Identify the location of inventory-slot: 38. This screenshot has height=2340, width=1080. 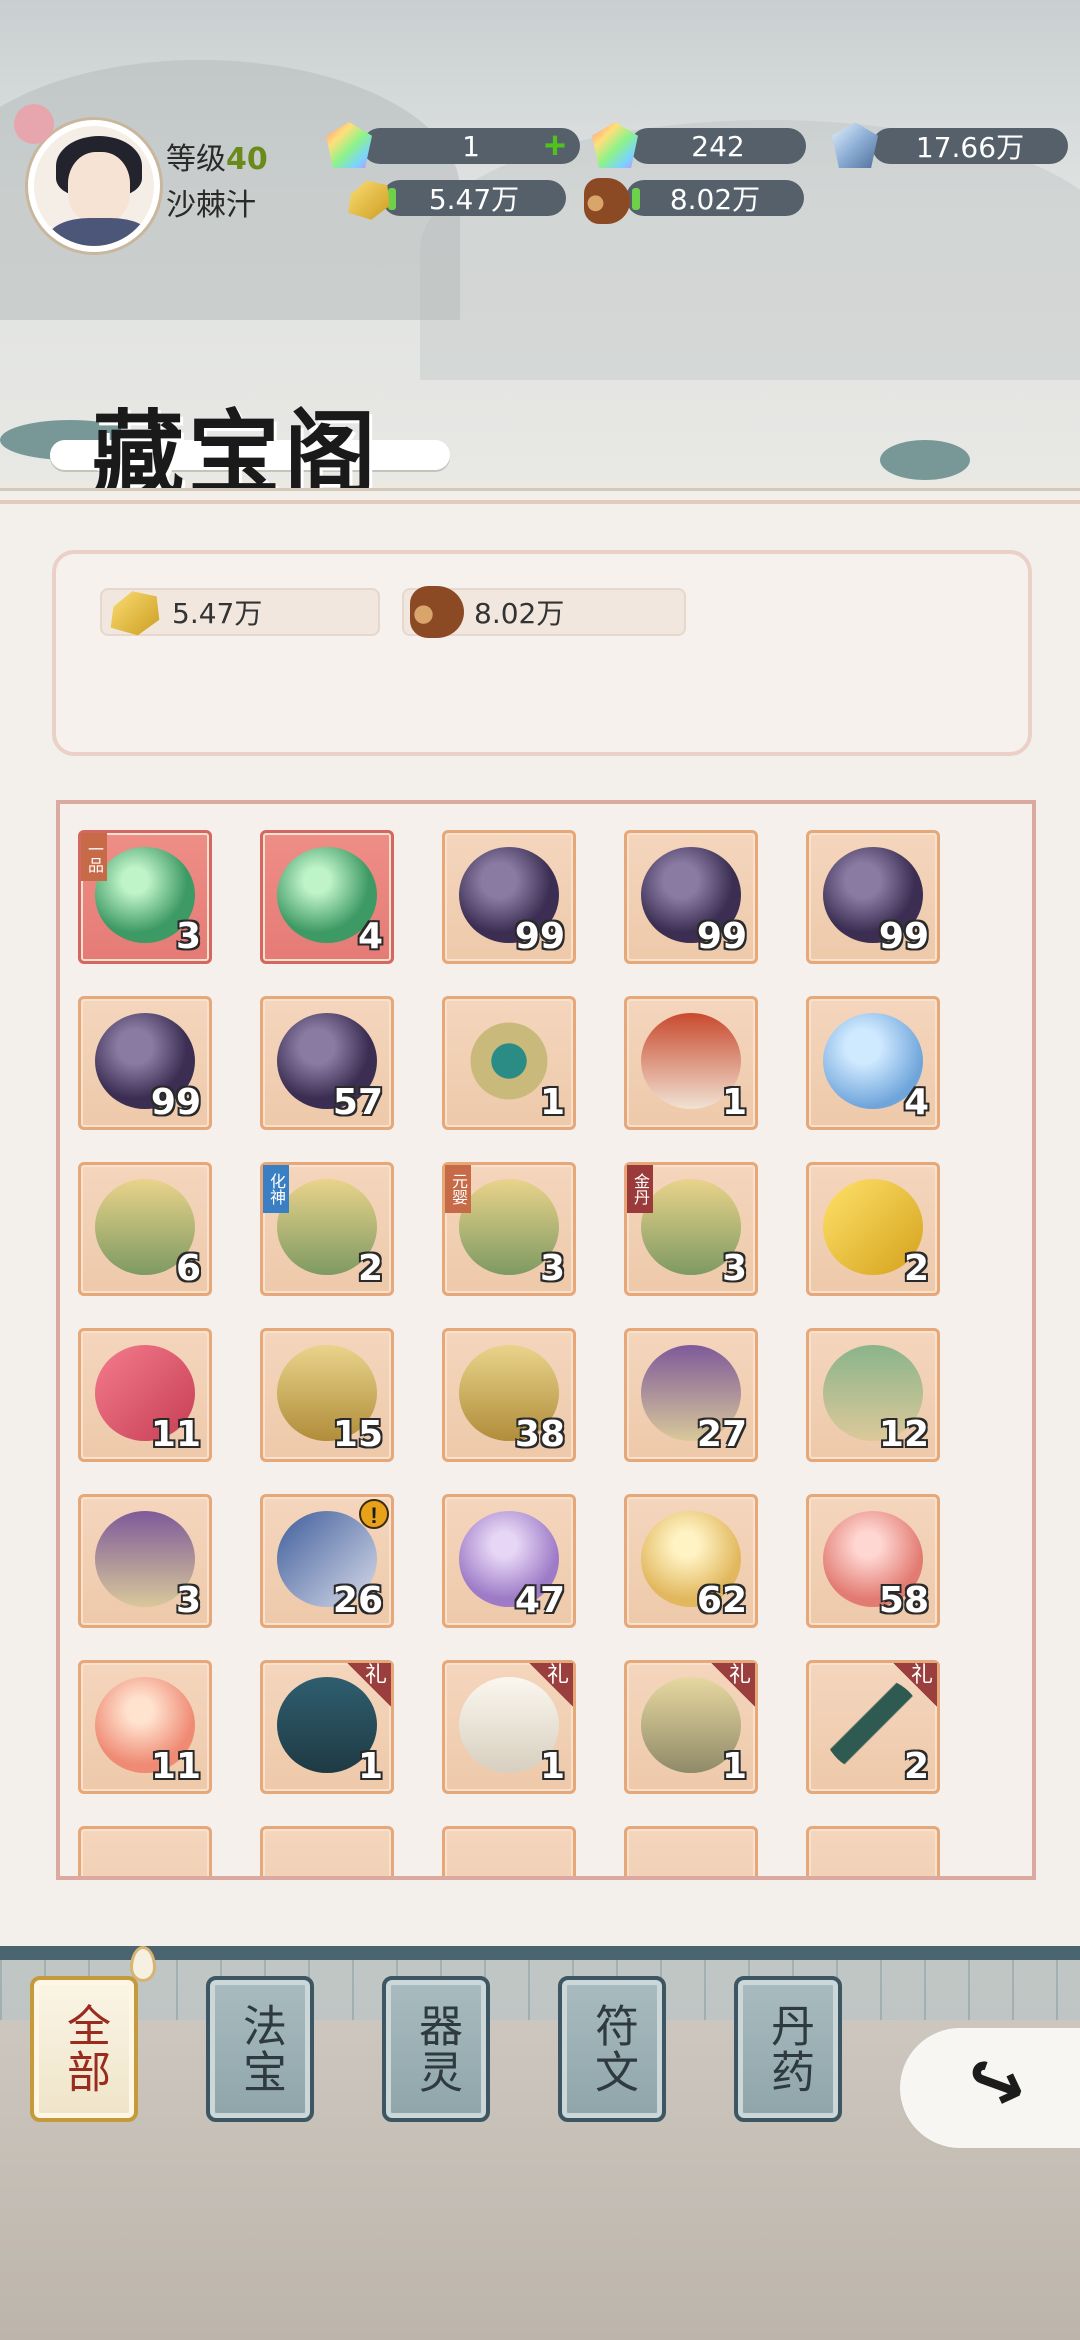
(509, 1395).